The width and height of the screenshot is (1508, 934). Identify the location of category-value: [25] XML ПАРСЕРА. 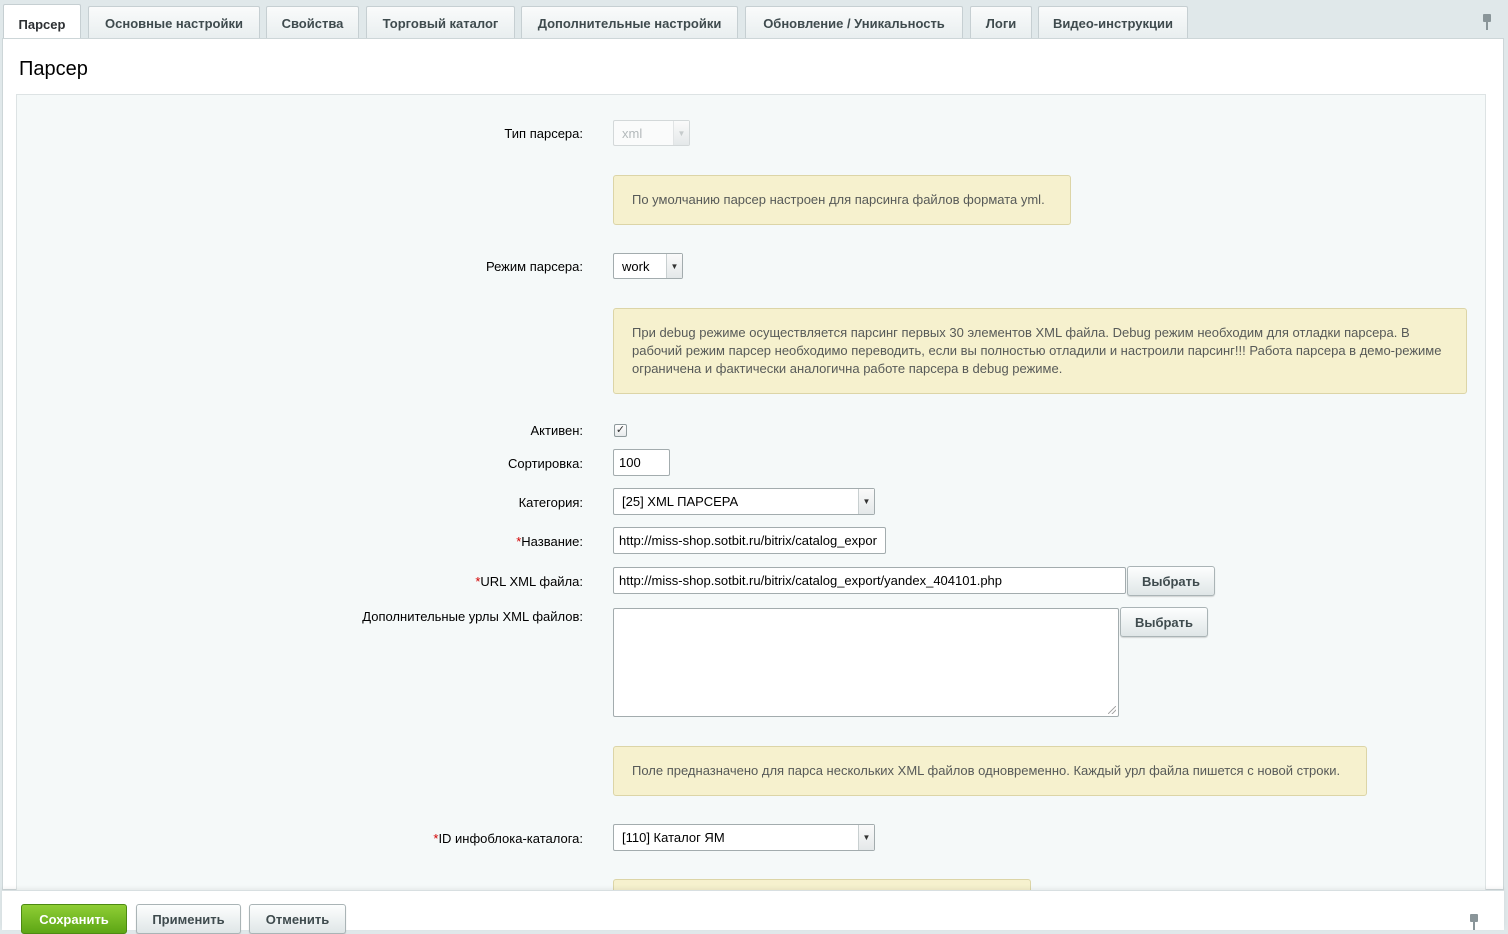
(680, 501).